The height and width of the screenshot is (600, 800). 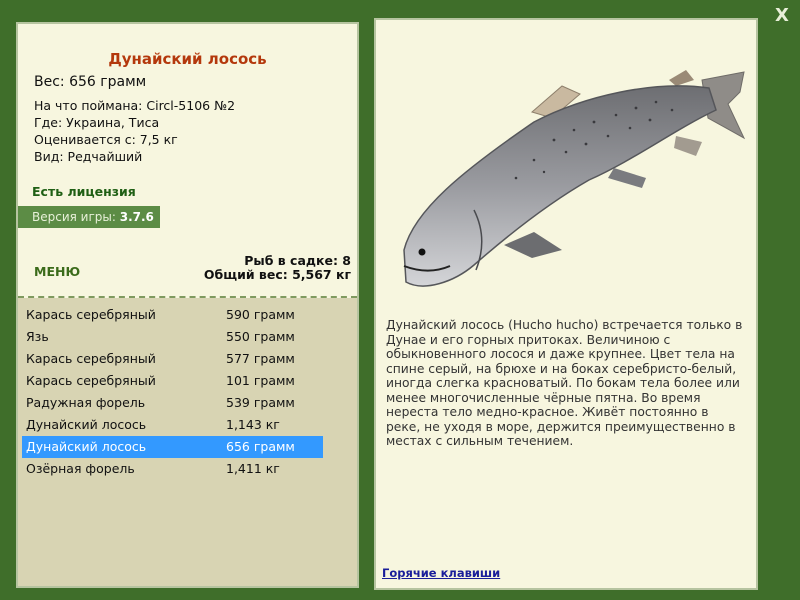 I want to click on fish-weight: Вес: 656 грамм, so click(x=90, y=82).